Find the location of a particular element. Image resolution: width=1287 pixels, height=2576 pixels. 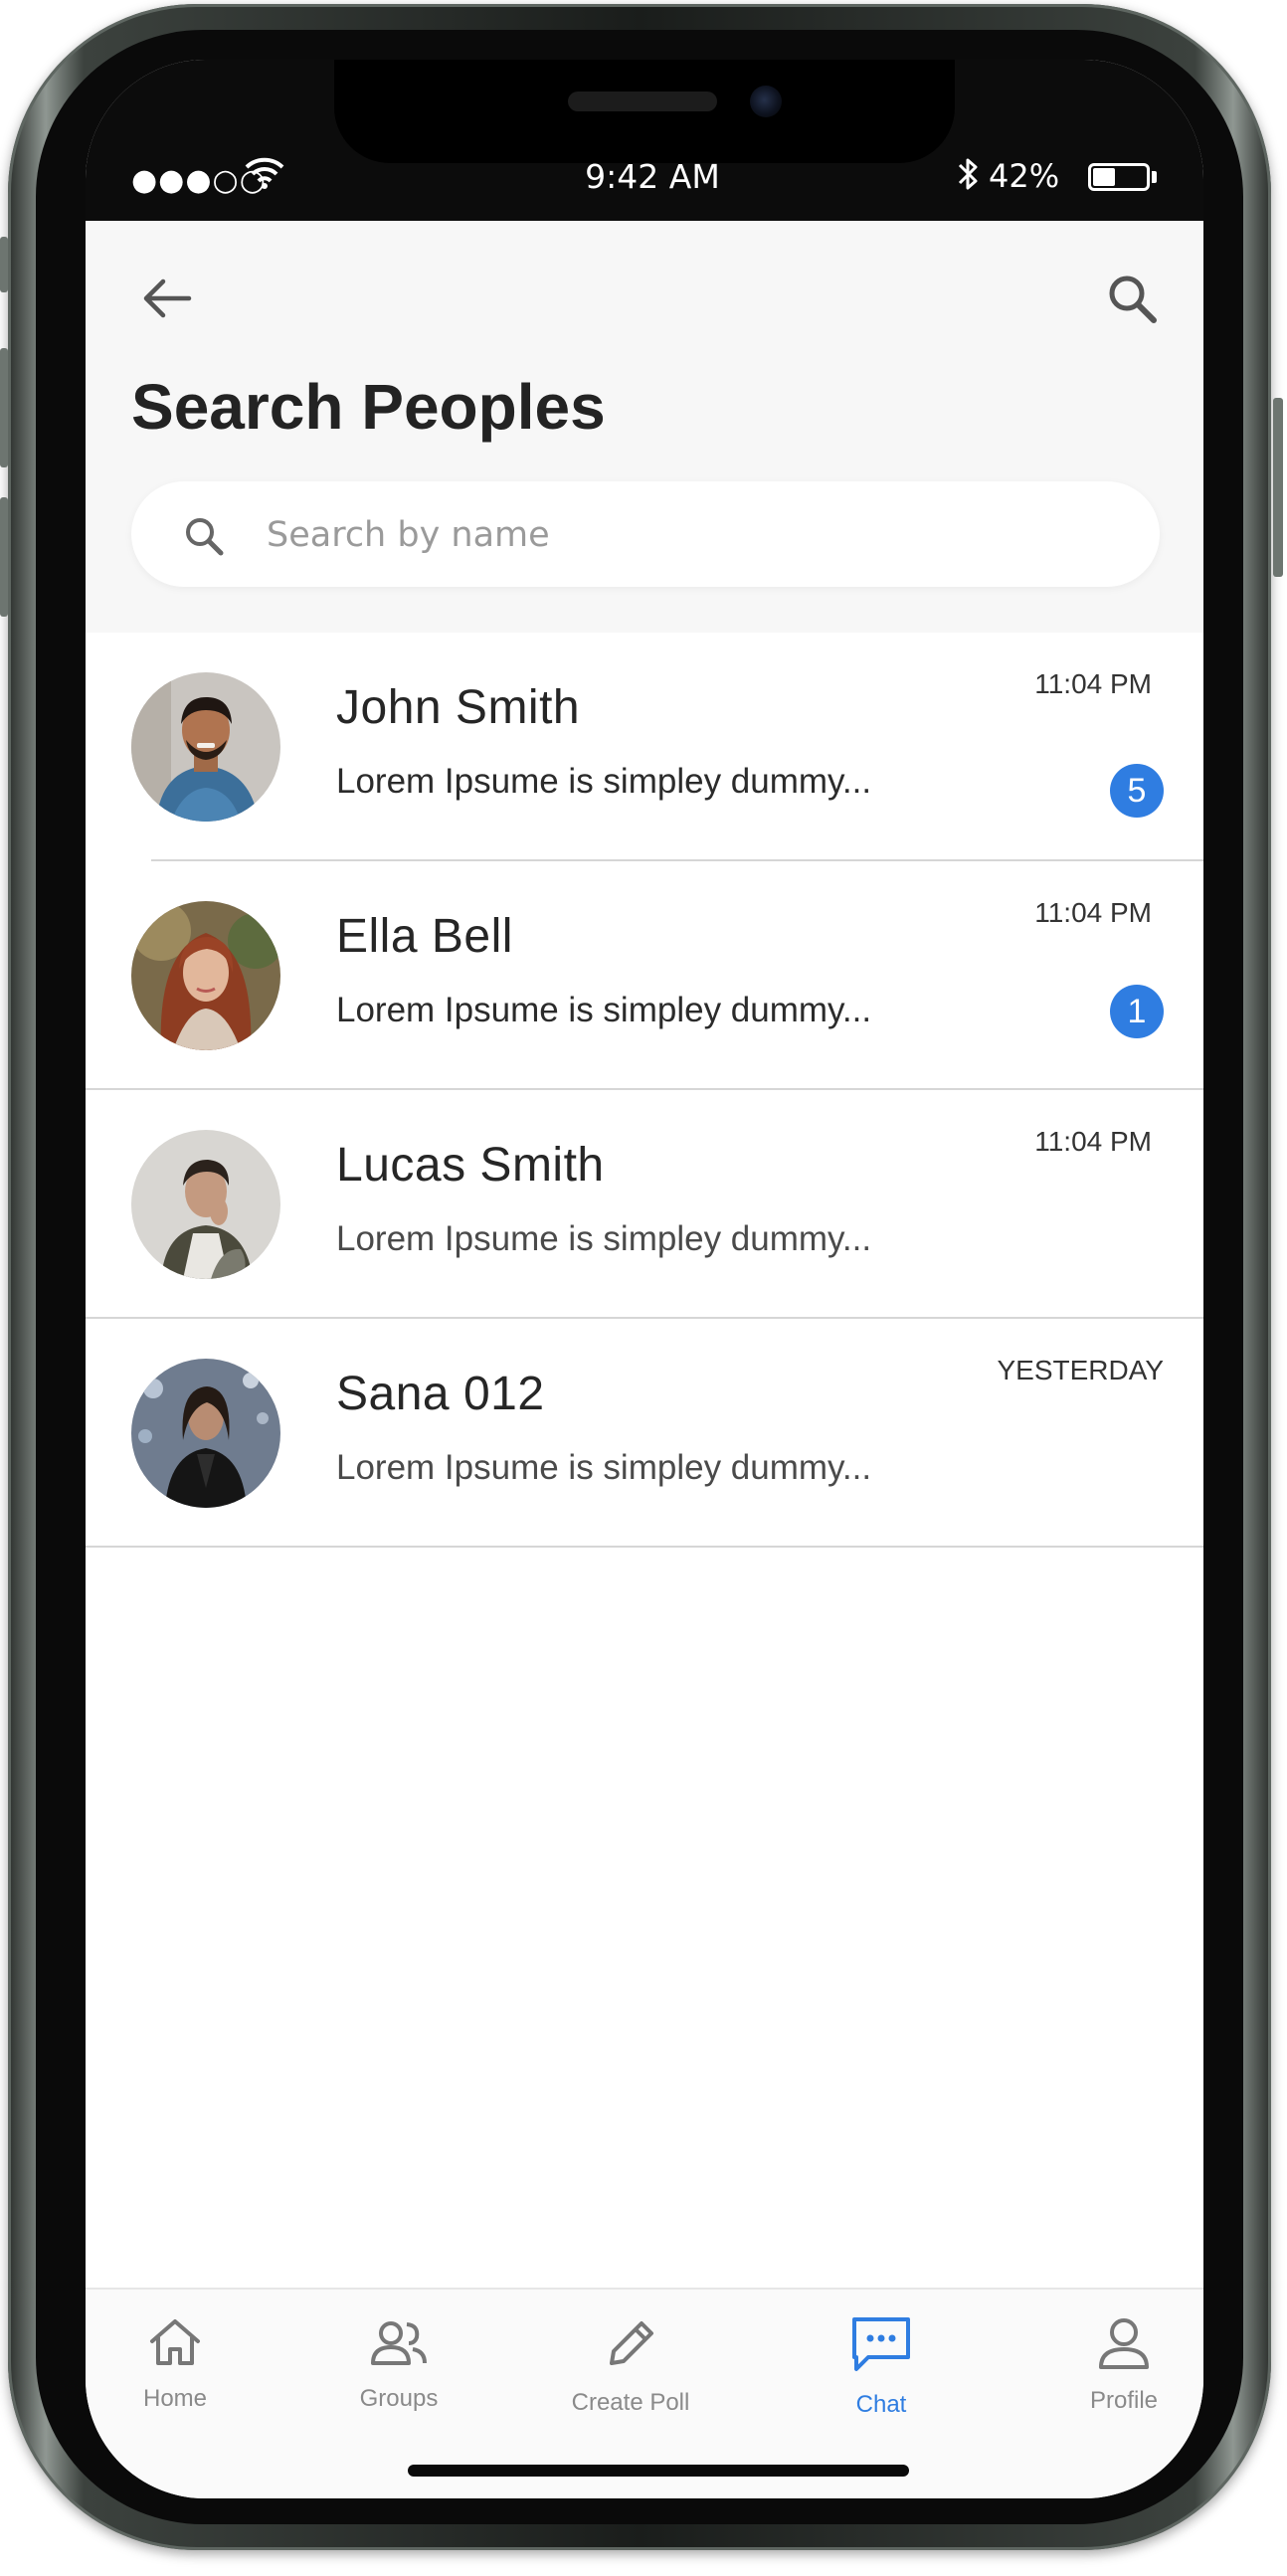

back-button is located at coordinates (167, 300).